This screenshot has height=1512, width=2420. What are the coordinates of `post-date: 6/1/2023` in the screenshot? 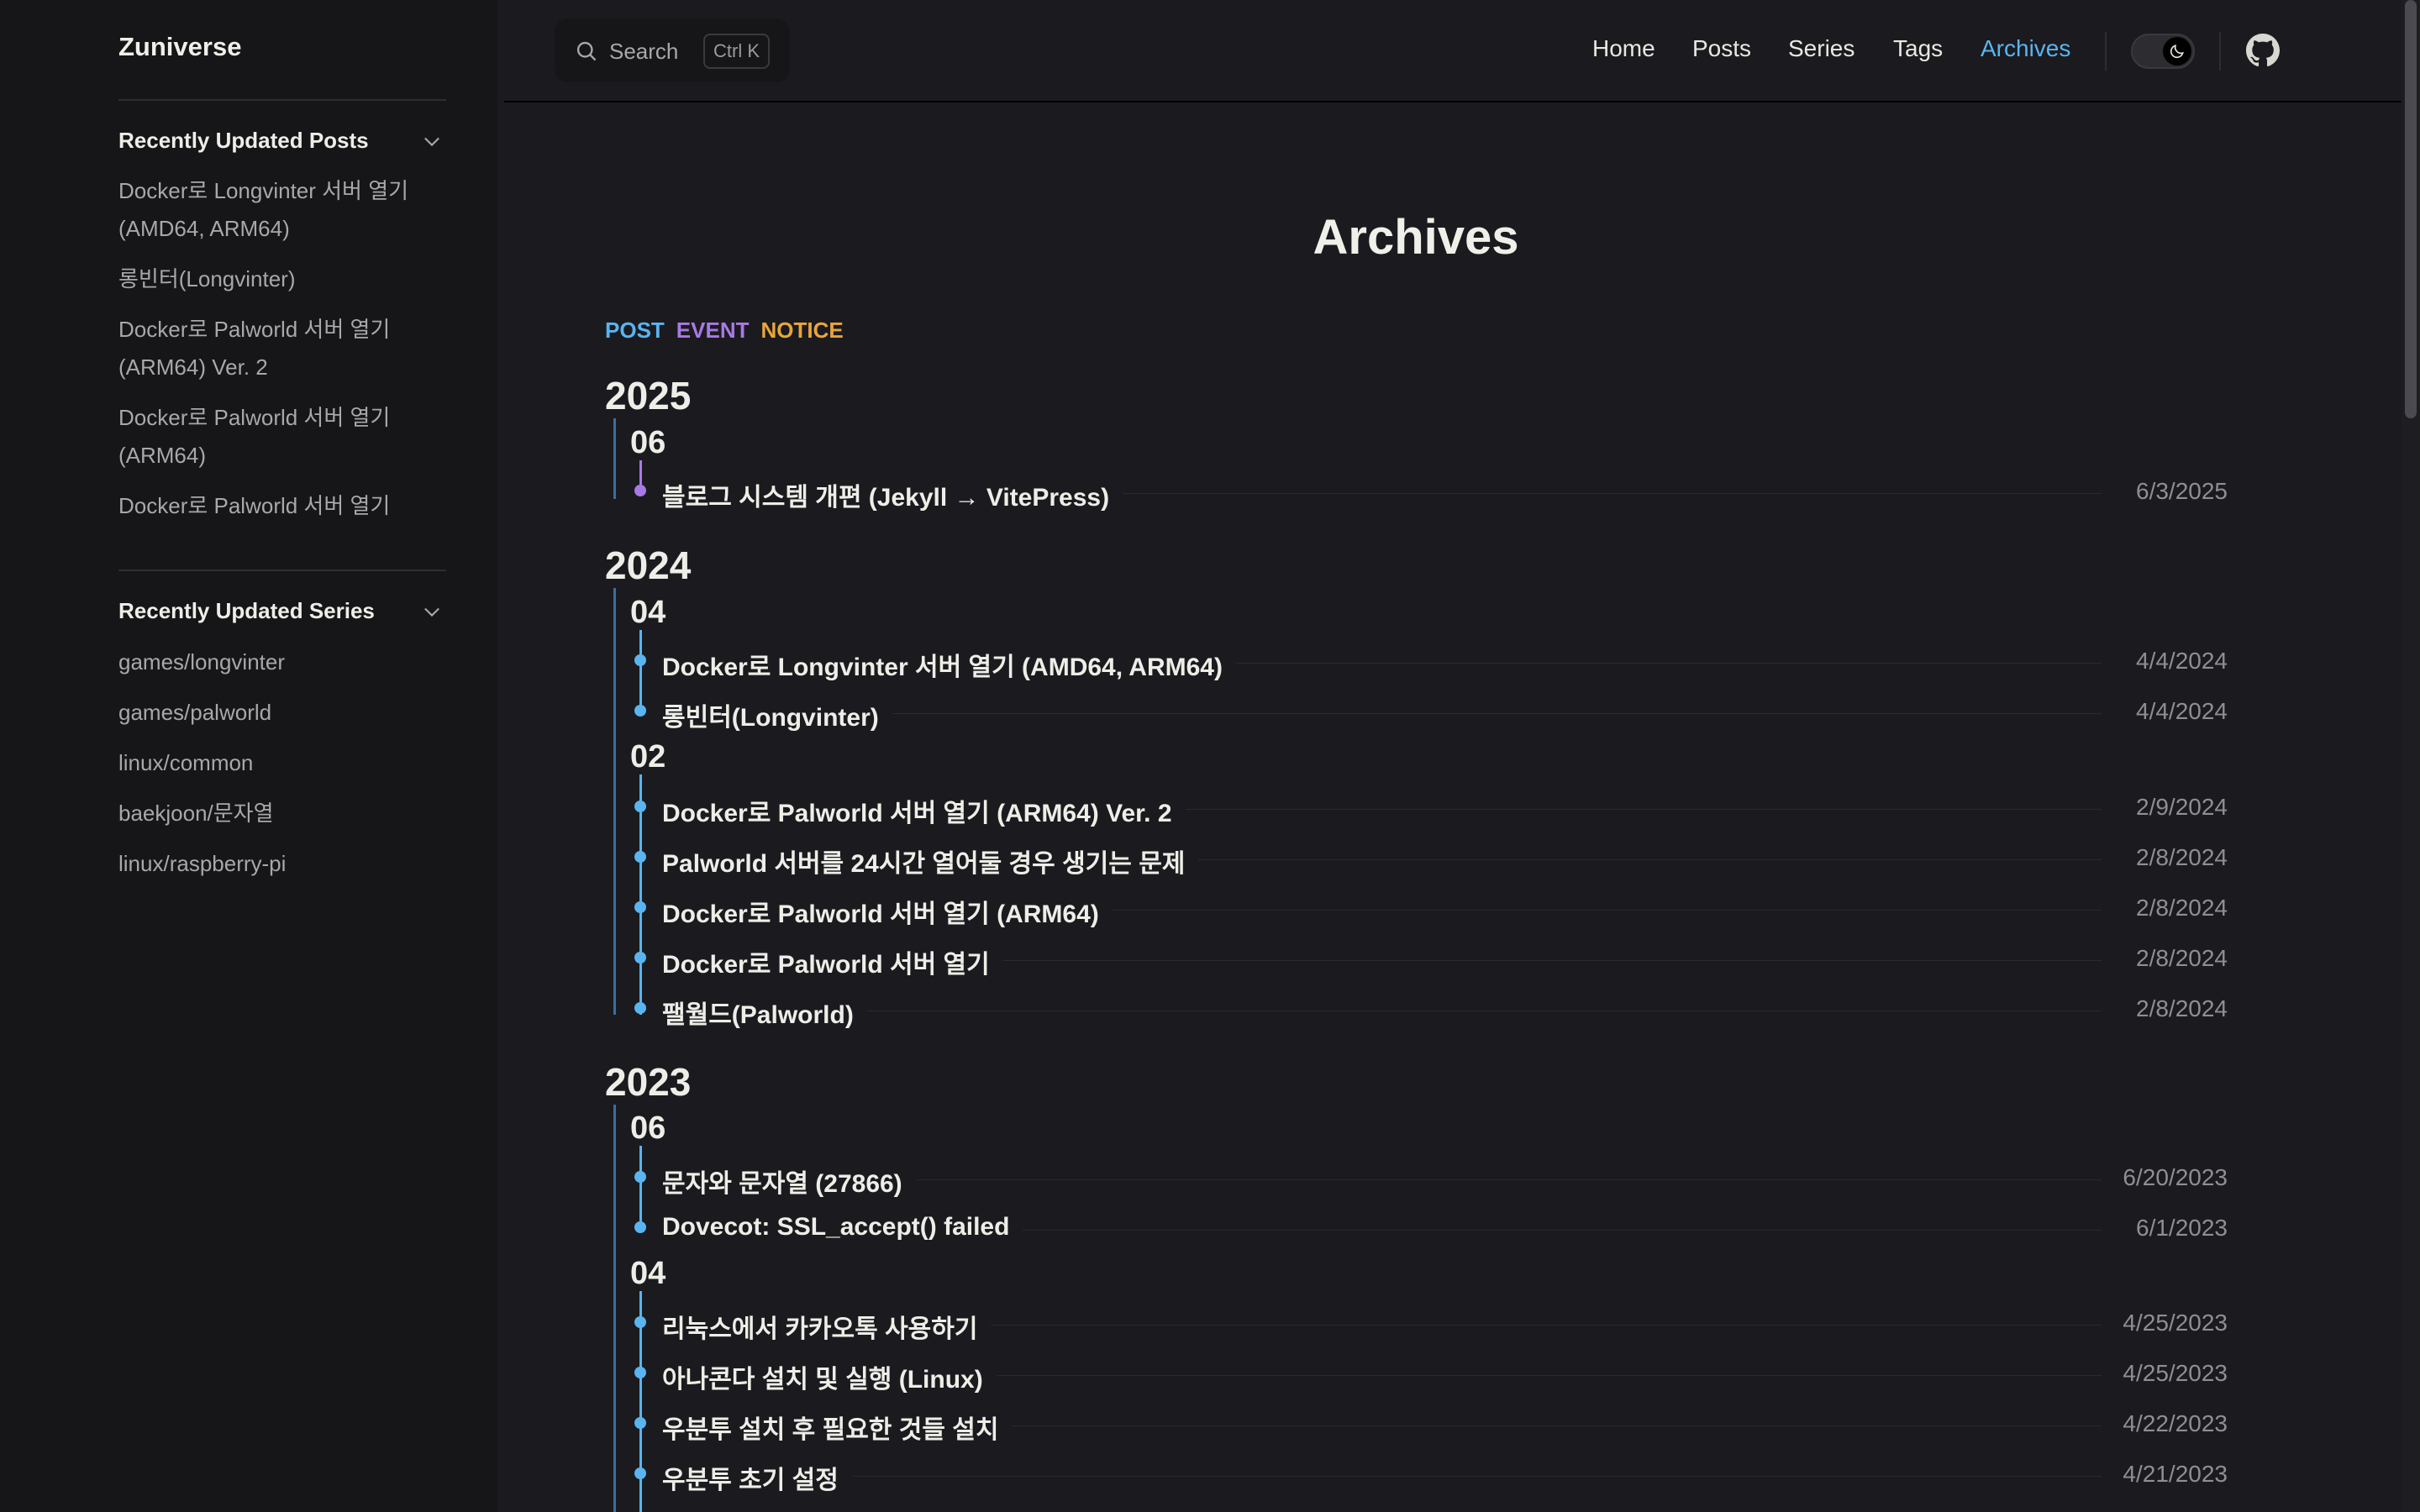 It's located at (2175, 1228).